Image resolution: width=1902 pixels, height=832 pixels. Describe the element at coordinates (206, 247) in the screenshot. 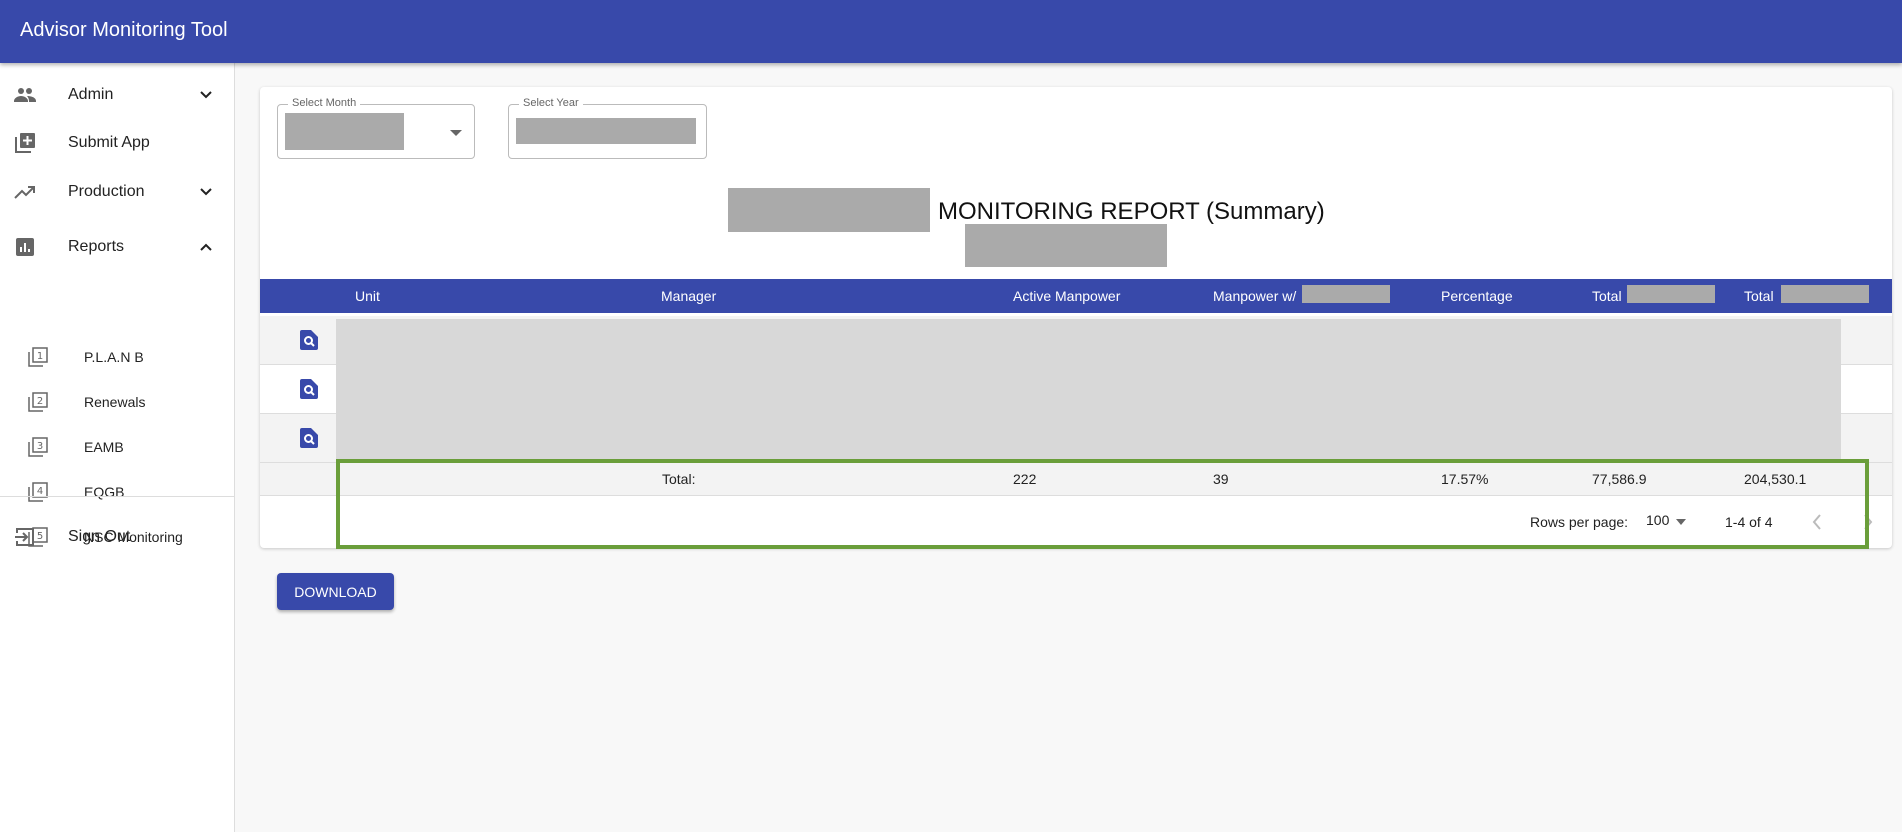

I see `chevron-up-icon` at that location.